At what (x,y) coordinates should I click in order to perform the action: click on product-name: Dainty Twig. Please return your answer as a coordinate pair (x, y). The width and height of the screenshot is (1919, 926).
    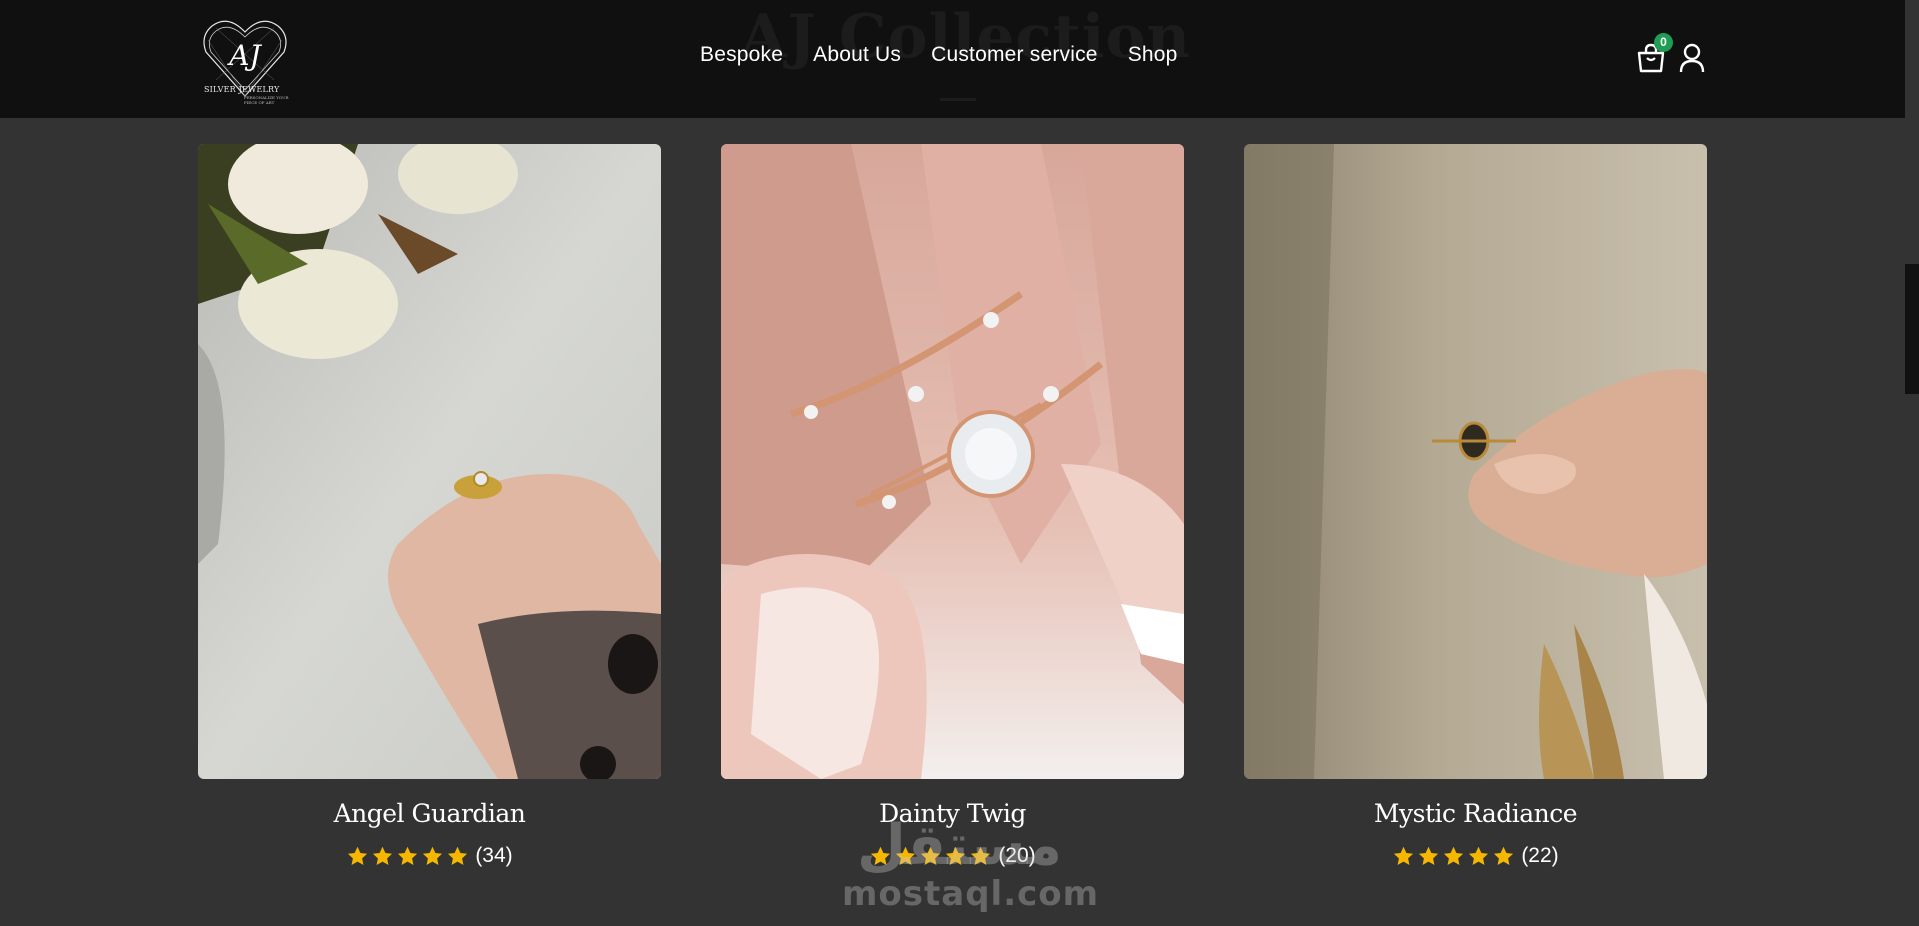
    Looking at the image, I should click on (952, 813).